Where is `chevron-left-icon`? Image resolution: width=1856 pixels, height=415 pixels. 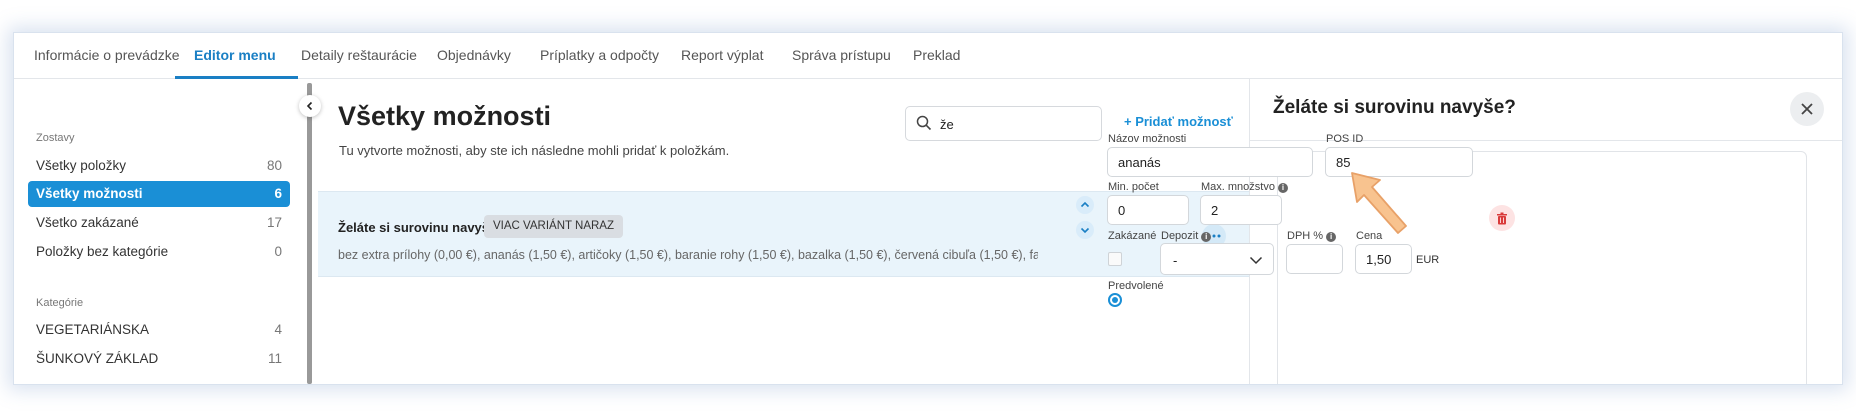
chevron-left-icon is located at coordinates (309, 106).